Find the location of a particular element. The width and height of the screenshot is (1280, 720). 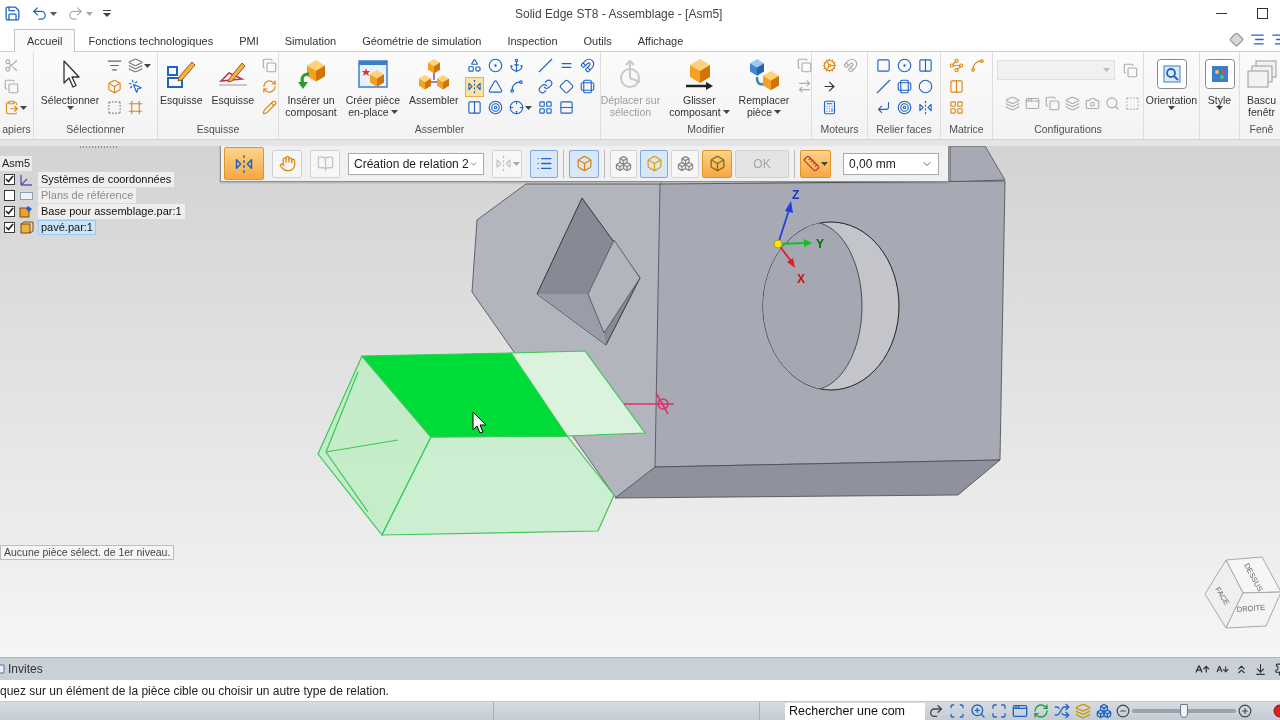

arrow-down-line-icon is located at coordinates (1260, 669).